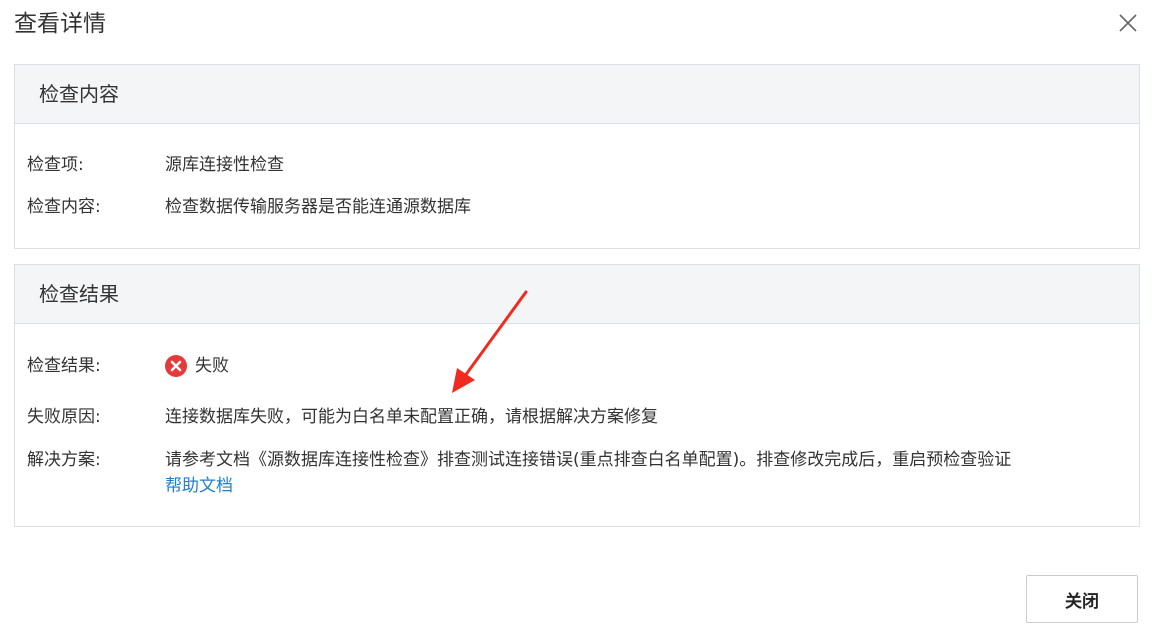  Describe the element at coordinates (176, 366) in the screenshot. I see `fail-icon` at that location.